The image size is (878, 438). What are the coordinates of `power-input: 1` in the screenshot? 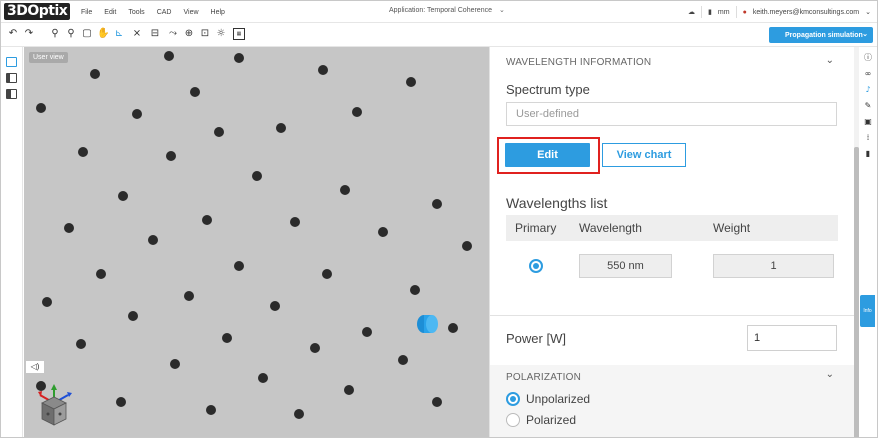 It's located at (792, 338).